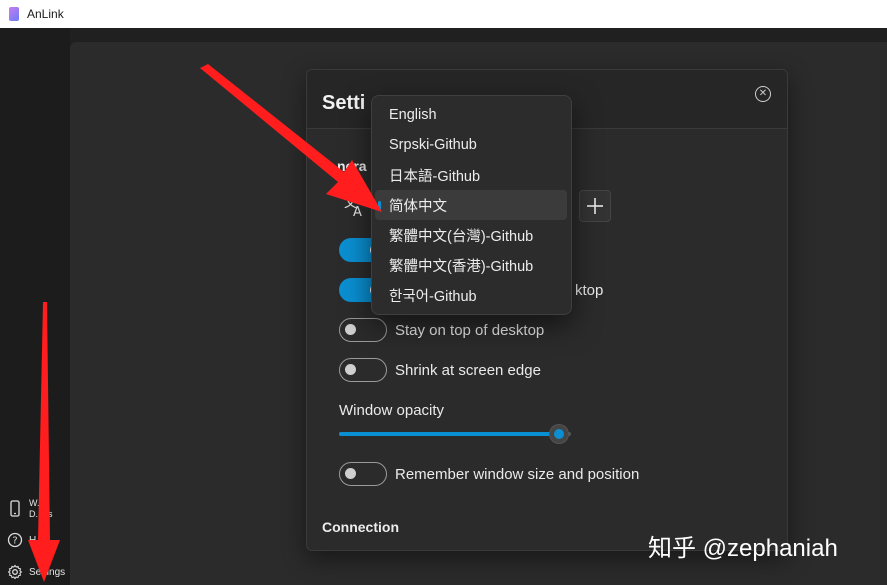 This screenshot has width=887, height=585. What do you see at coordinates (14, 14) in the screenshot?
I see `app-logo-icon` at bounding box center [14, 14].